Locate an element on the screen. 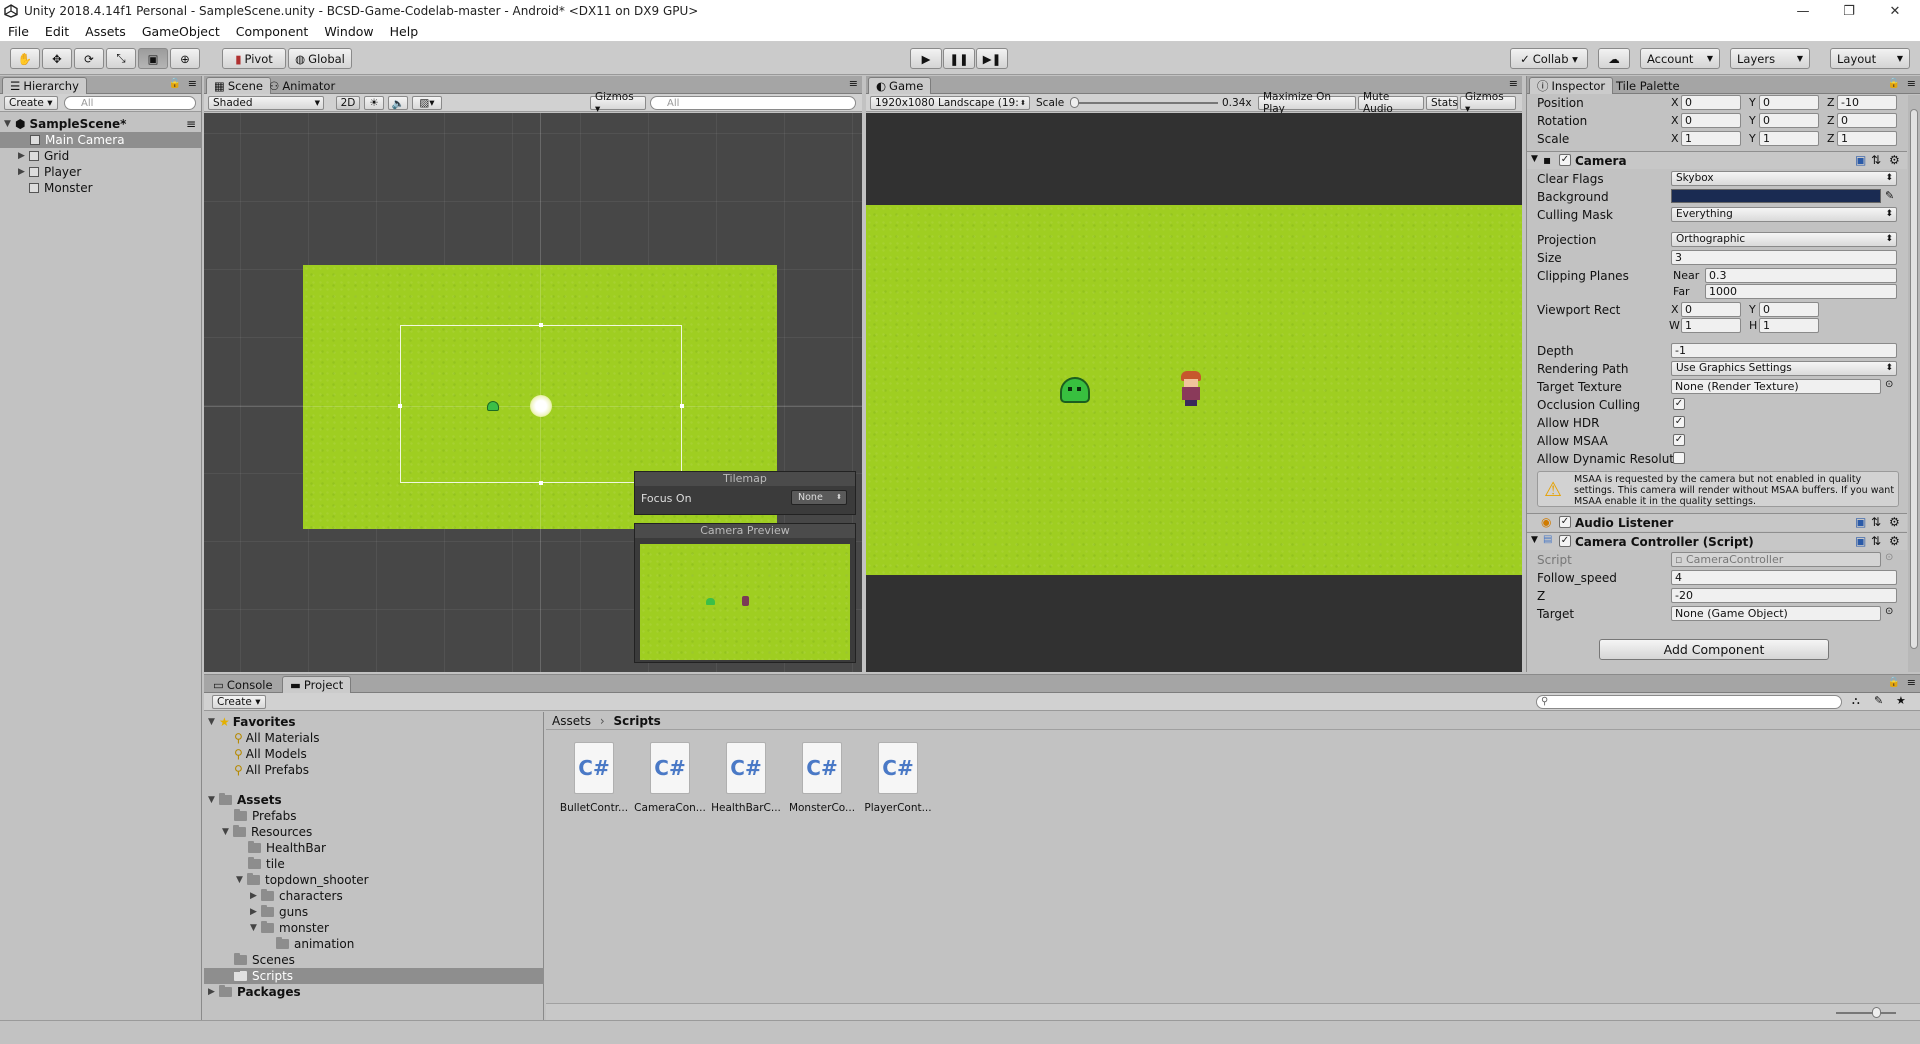 Image resolution: width=1920 pixels, height=1044 pixels. global-toggle: ◍ Global is located at coordinates (320, 58).